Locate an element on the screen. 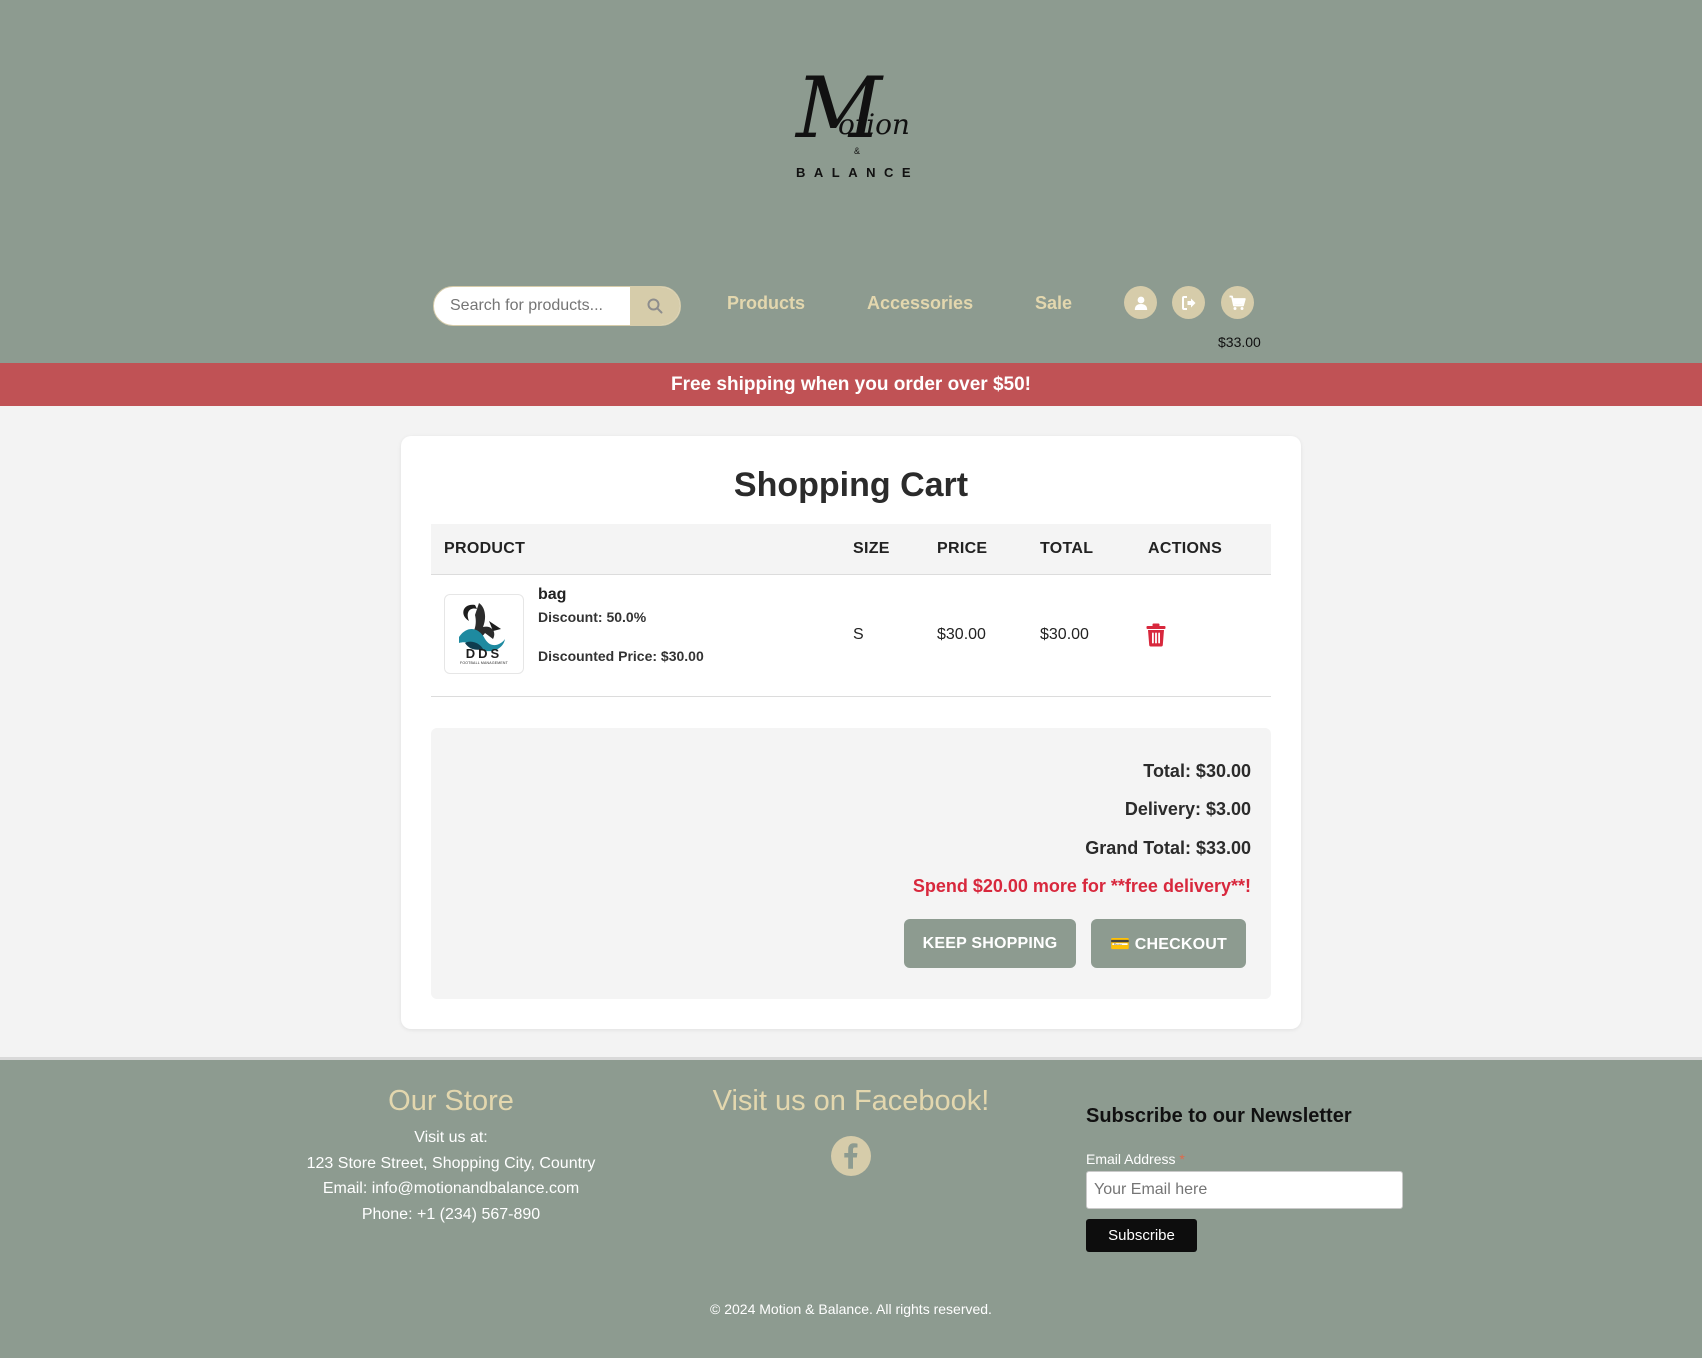 The width and height of the screenshot is (1702, 1358). product-name: bag is located at coordinates (552, 595).